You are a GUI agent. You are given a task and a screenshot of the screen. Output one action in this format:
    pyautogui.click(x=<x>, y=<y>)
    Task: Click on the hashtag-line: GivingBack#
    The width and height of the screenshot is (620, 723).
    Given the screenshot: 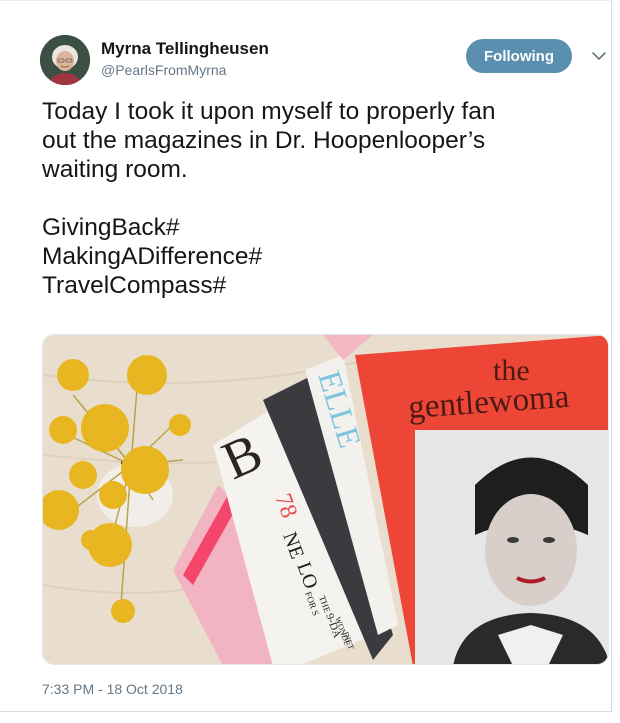 What is the action you would take?
    pyautogui.click(x=111, y=227)
    